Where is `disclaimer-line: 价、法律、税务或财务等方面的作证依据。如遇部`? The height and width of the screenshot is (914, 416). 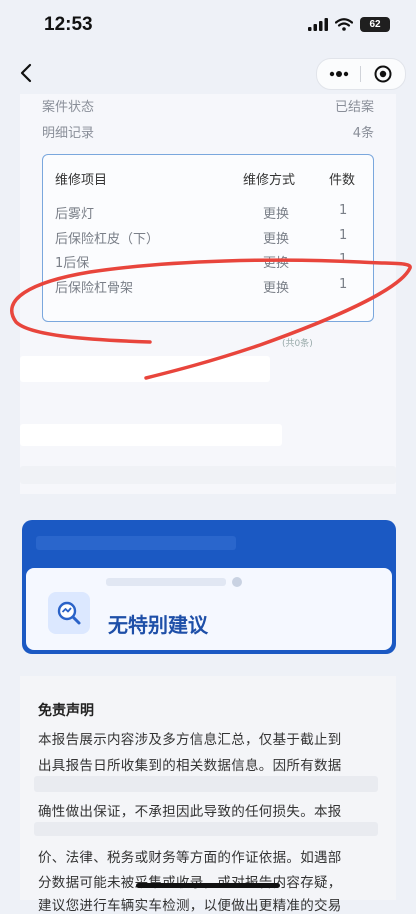 disclaimer-line: 价、法律、税务或财务等方面的作证依据。如遇部 is located at coordinates (190, 858).